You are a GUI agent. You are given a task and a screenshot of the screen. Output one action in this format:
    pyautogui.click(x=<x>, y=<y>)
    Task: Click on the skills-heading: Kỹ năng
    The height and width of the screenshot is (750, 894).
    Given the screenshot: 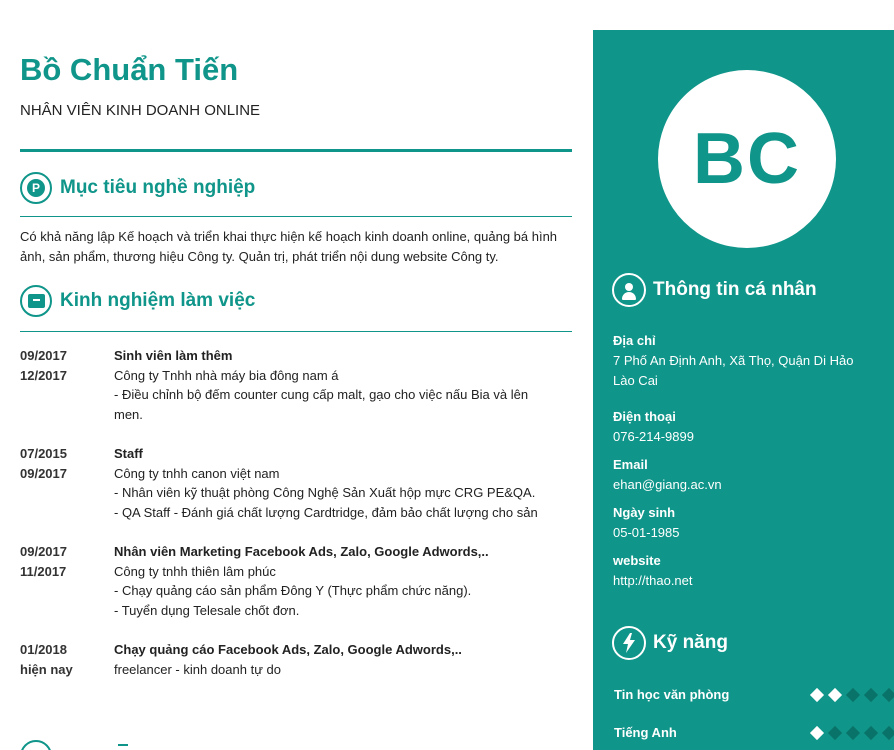 What is the action you would take?
    pyautogui.click(x=670, y=643)
    